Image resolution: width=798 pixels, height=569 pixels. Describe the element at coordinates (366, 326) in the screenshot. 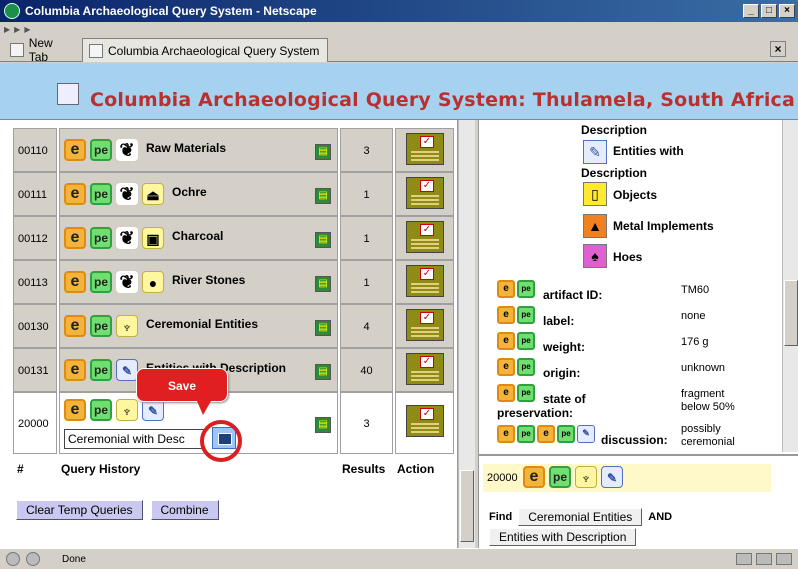

I see `results-count: 4` at that location.